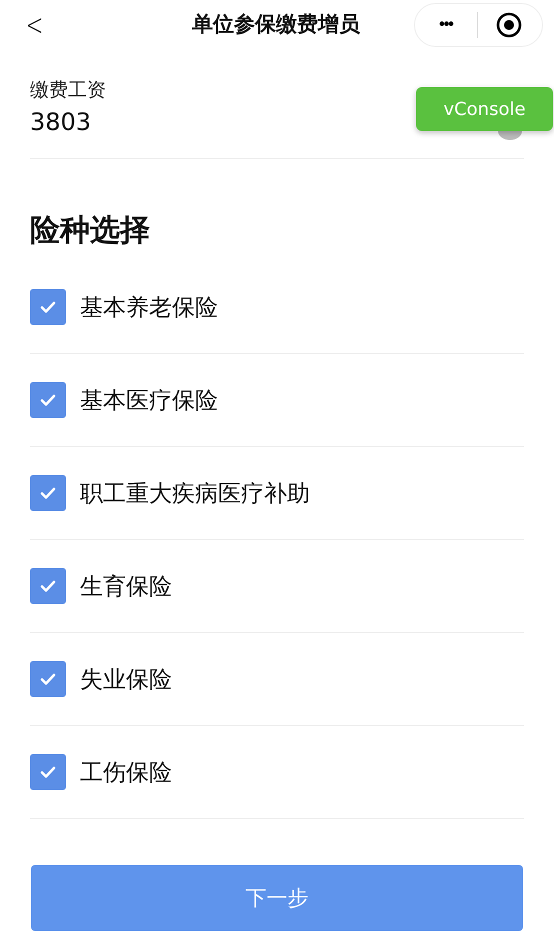 The image size is (554, 948). I want to click on option-label: 基本养老保险, so click(149, 308).